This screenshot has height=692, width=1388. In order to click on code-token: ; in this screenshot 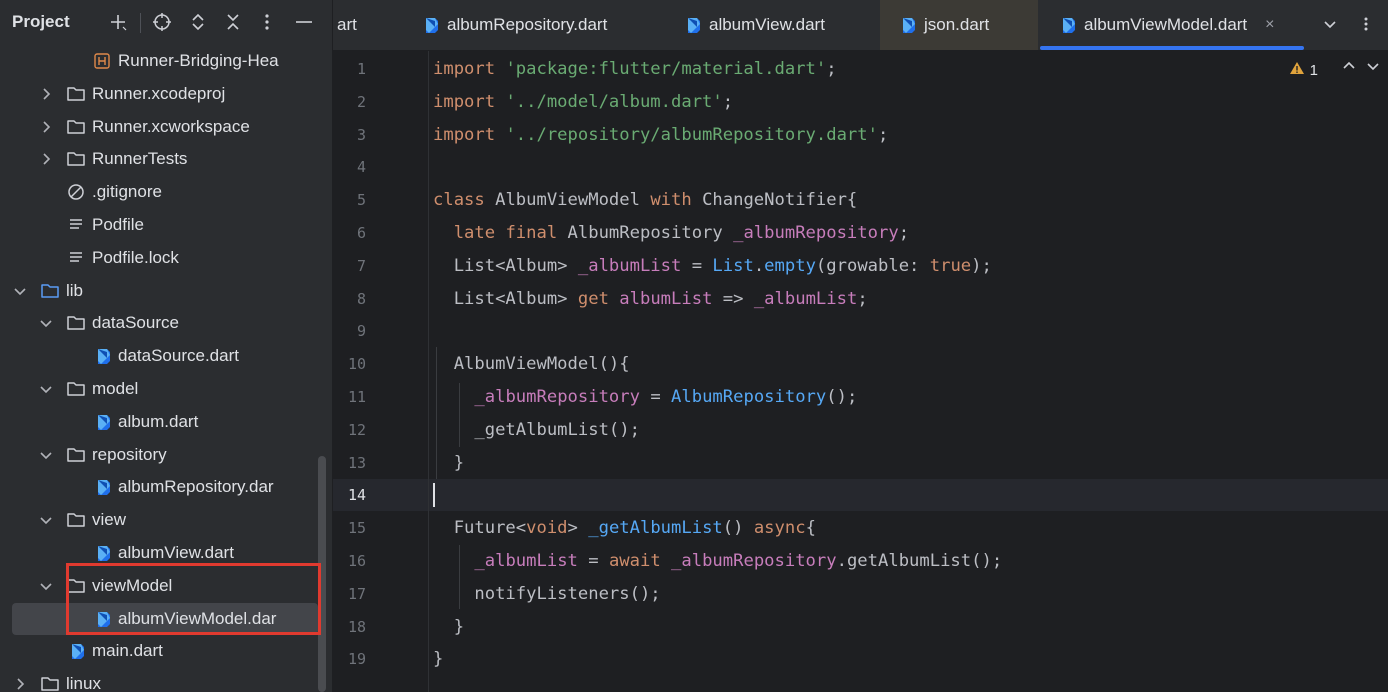, I will do `click(904, 233)`.